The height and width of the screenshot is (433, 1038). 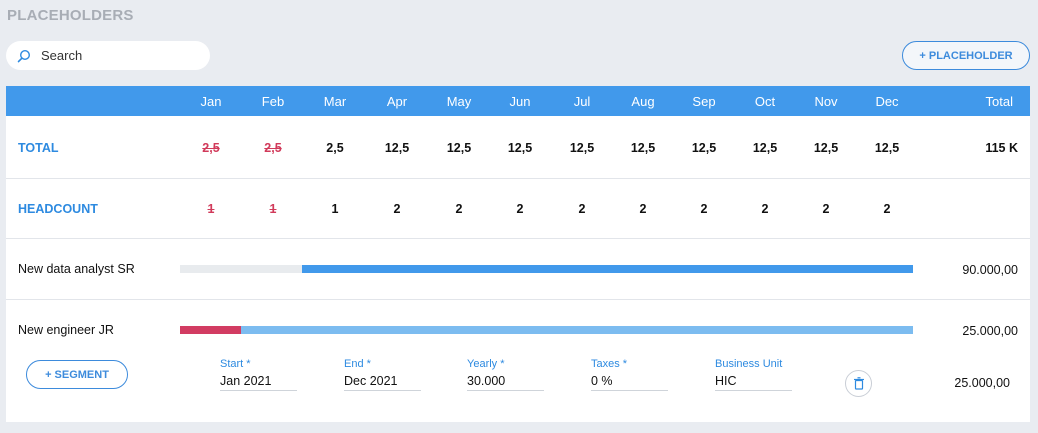 I want to click on column-header-month: Aug, so click(x=643, y=101).